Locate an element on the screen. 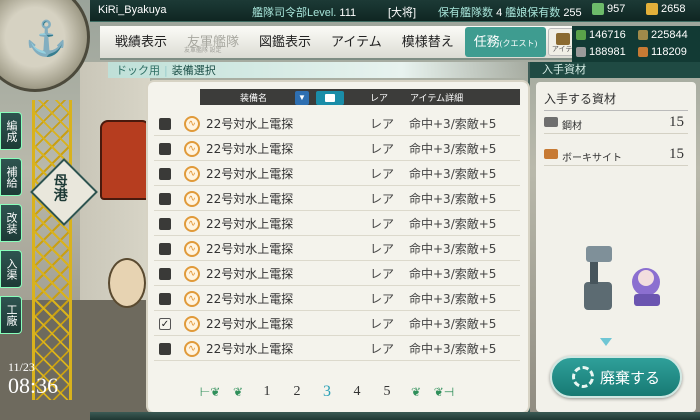 Image resolution: width=700 pixels, height=420 pixels. last-page-button: ❦⊣ is located at coordinates (444, 392).